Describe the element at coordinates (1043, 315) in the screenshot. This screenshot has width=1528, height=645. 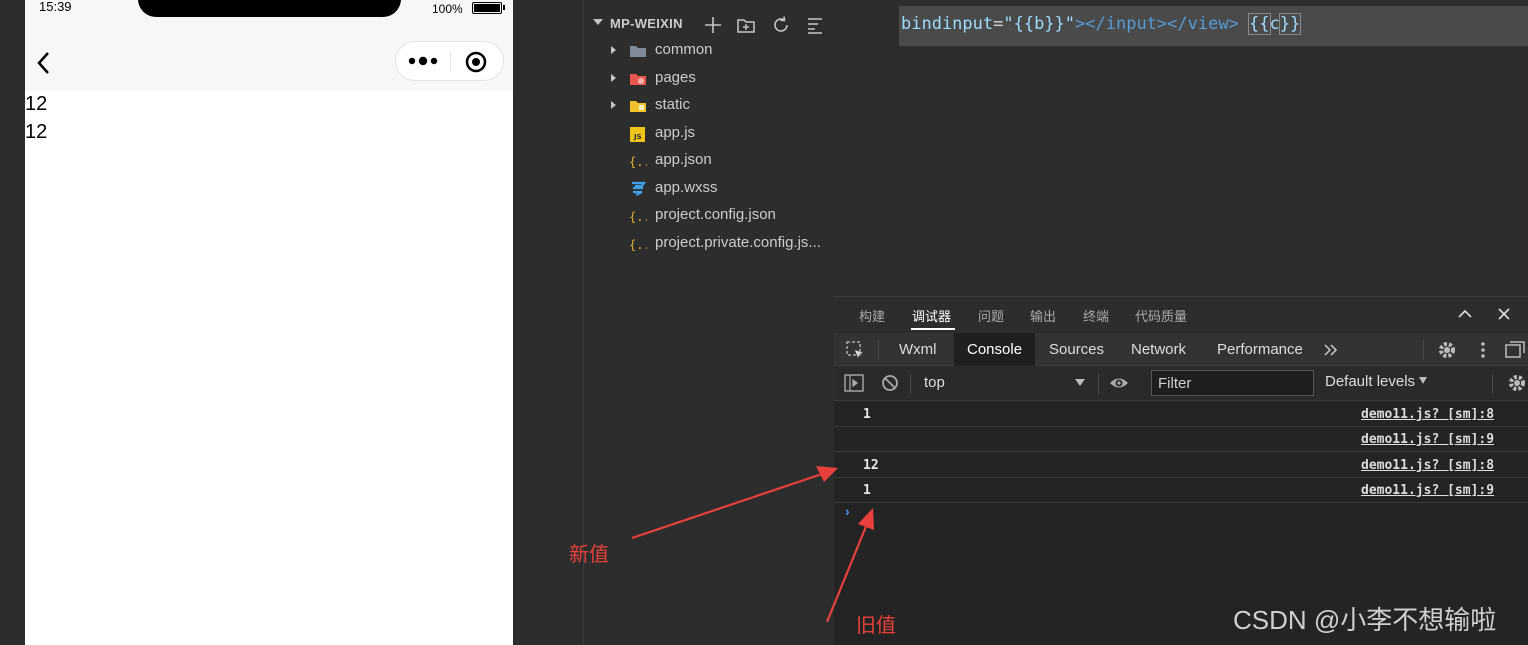
I see `tab-output: 输出` at that location.